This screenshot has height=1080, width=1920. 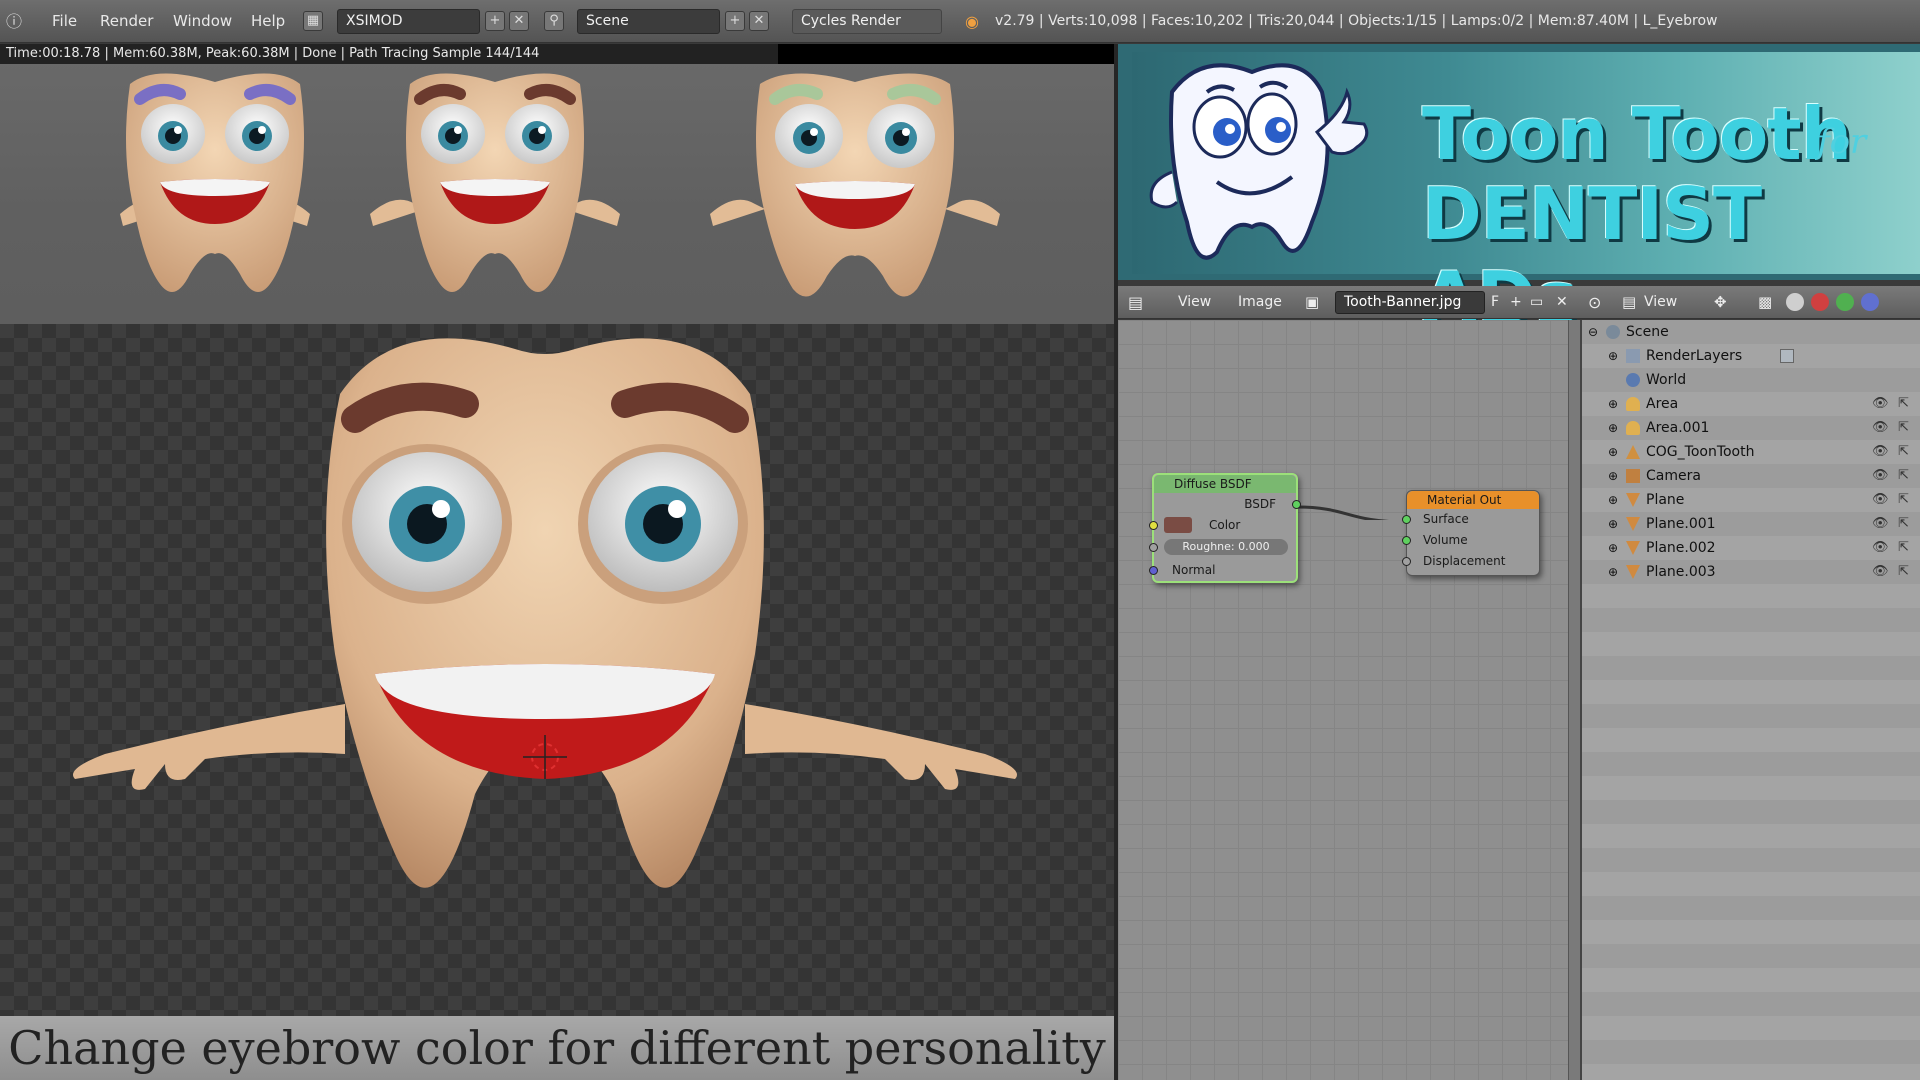 I want to click on banner-title-for: for, so click(x=1842, y=142).